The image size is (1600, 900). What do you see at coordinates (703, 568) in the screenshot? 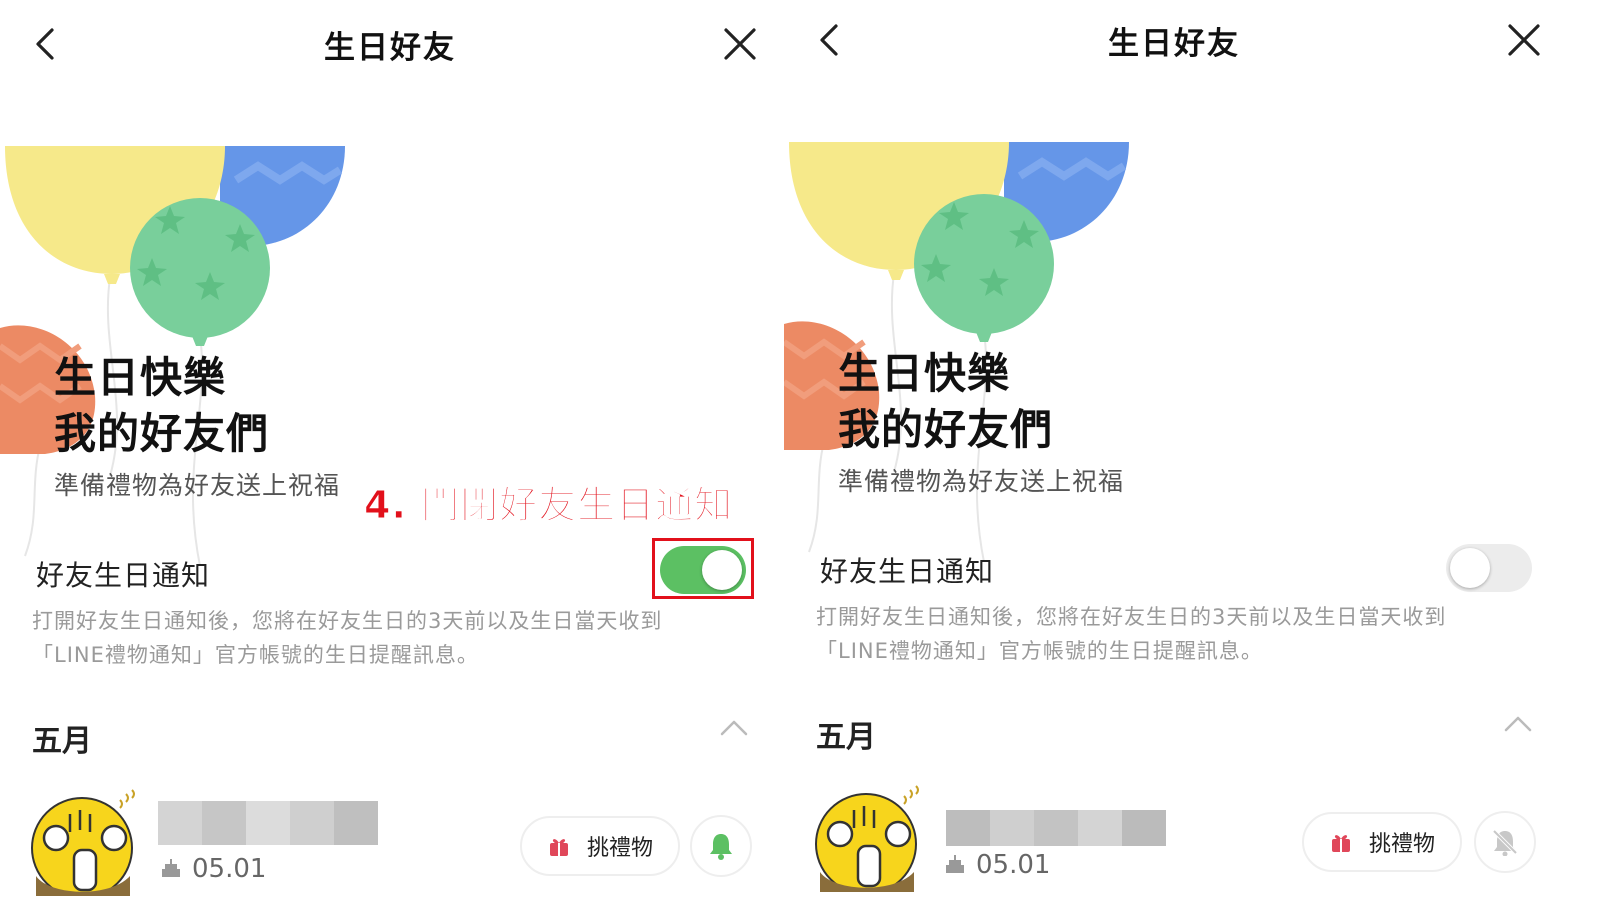
I see `annotation-highlight-box` at bounding box center [703, 568].